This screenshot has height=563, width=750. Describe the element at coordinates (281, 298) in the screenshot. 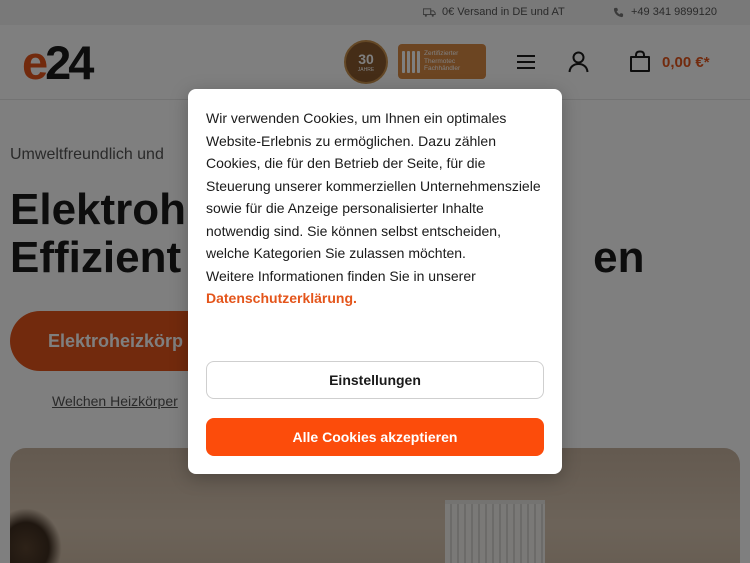

I see `privacy-policy-link: Datenschutzerklärung.` at that location.